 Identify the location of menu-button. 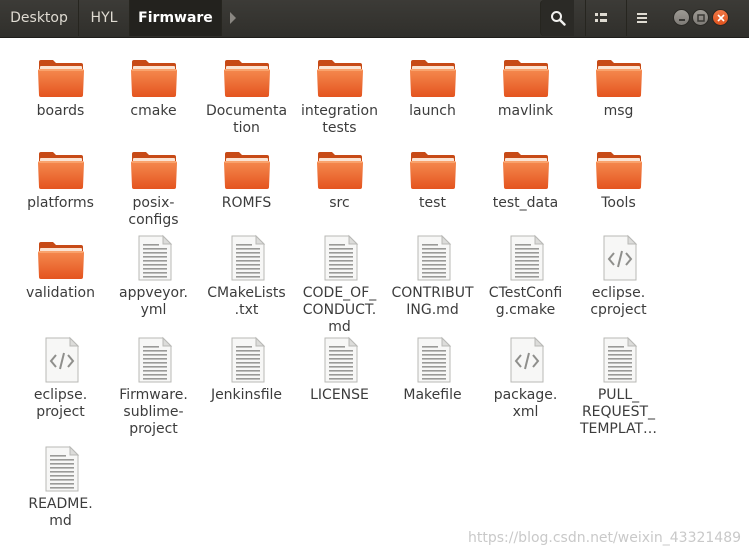
(641, 18).